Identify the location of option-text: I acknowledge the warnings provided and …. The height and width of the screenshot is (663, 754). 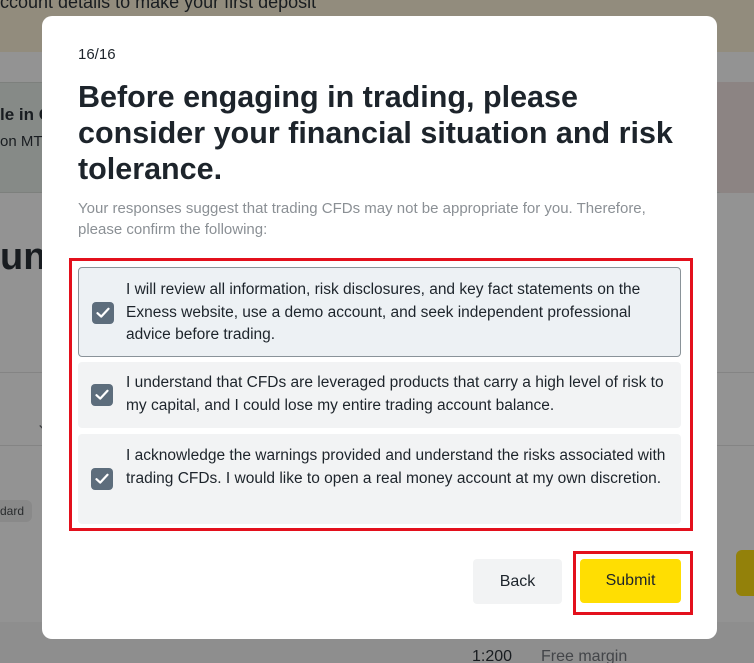
(396, 467).